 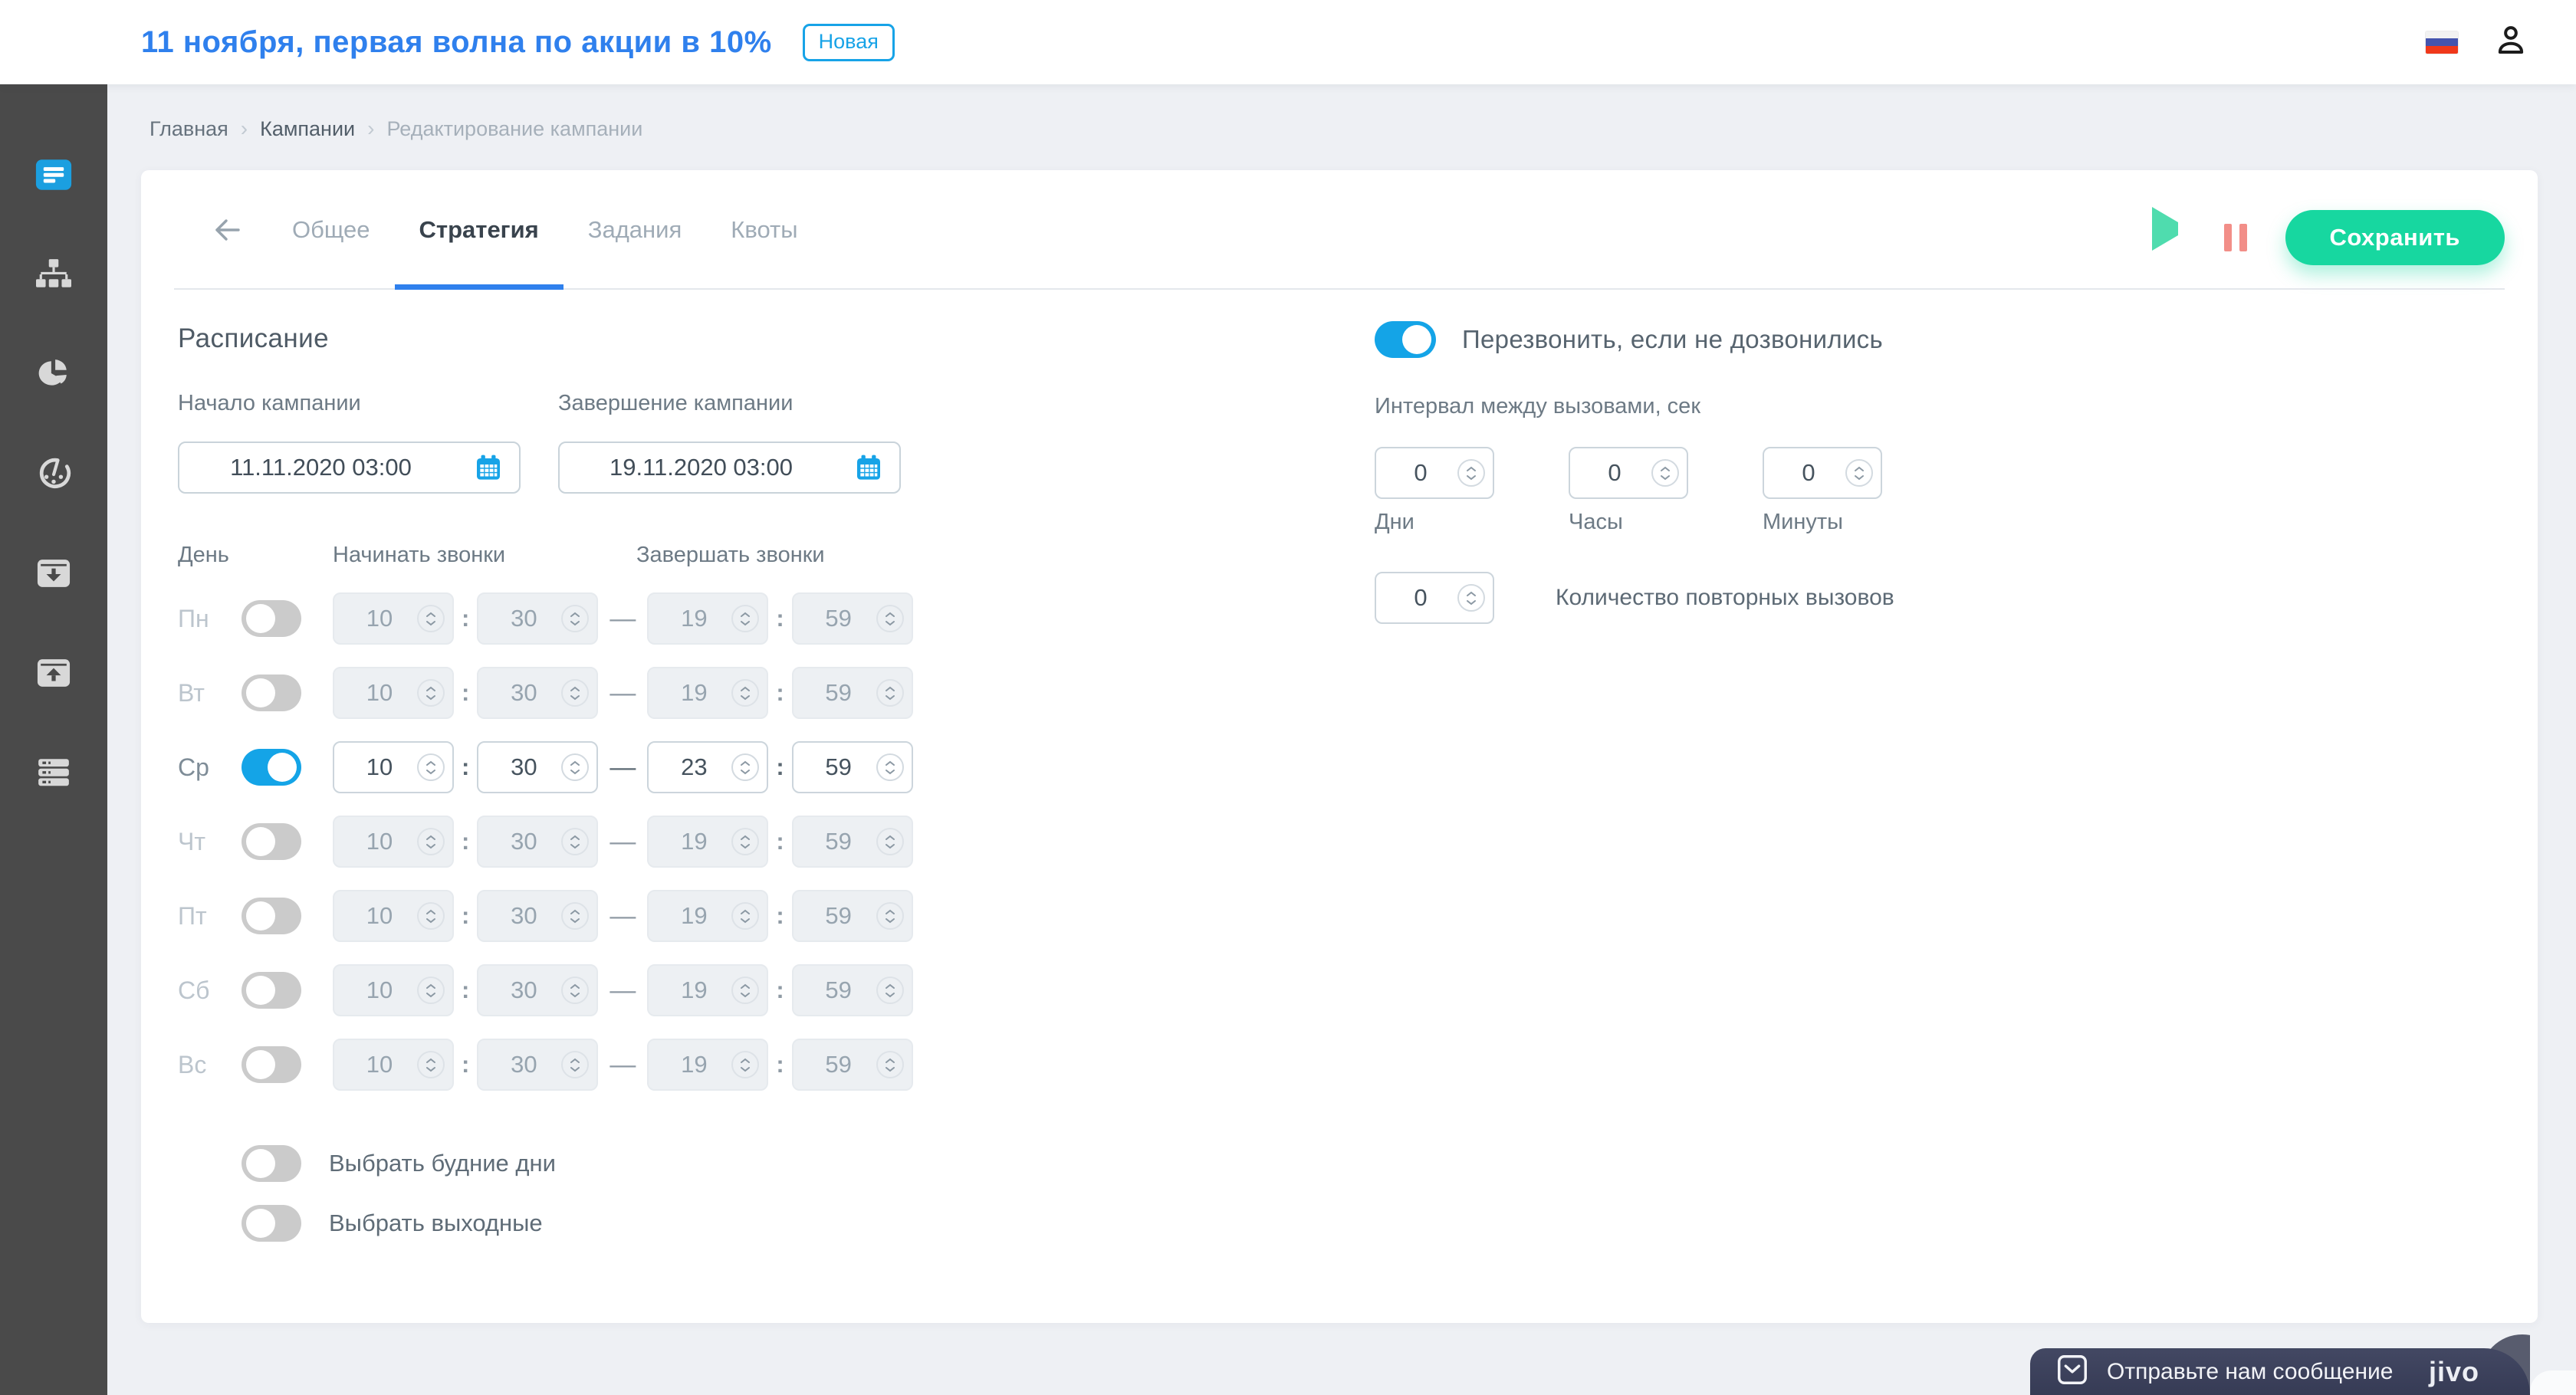 I want to click on breadcrumb-campaigns: Кампании, so click(x=307, y=129).